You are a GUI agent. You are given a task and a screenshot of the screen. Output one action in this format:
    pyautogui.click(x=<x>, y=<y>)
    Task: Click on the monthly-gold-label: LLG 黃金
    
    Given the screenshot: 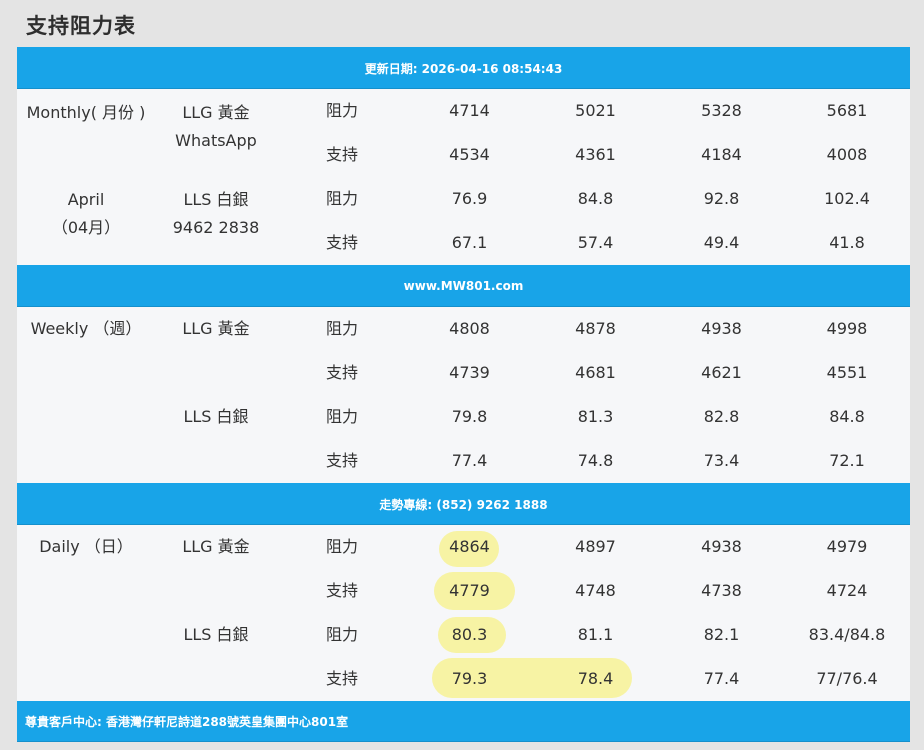 What is the action you would take?
    pyautogui.click(x=216, y=112)
    